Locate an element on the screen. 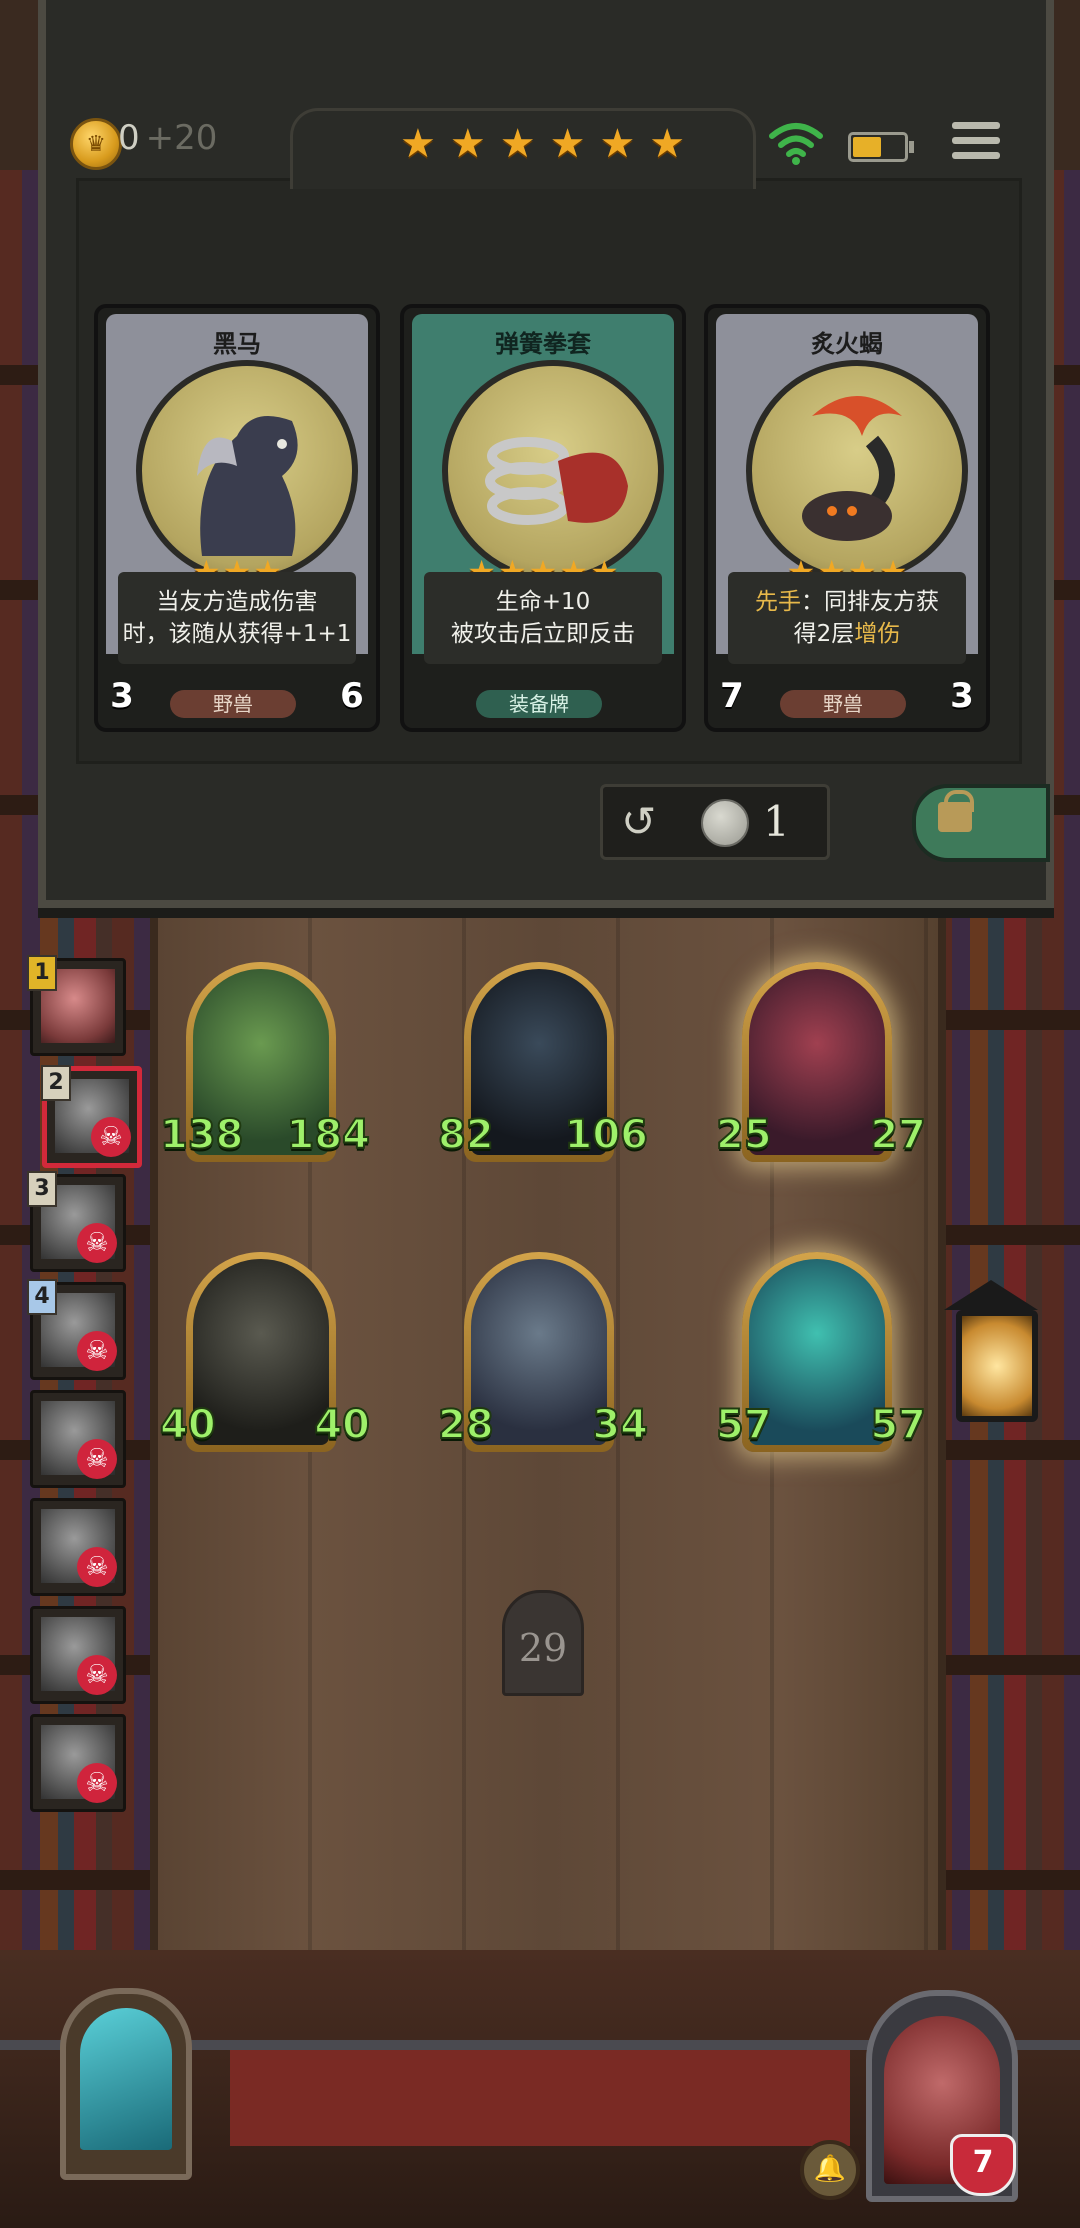 This screenshot has height=2228, width=1080. menu-icon is located at coordinates (976, 144).